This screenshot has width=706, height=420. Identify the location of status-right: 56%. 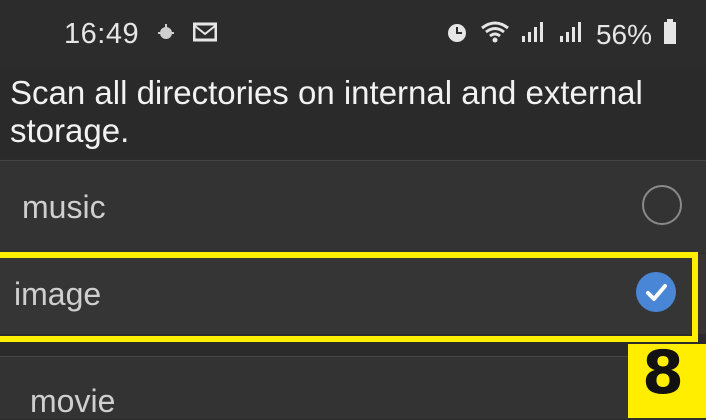
(561, 34).